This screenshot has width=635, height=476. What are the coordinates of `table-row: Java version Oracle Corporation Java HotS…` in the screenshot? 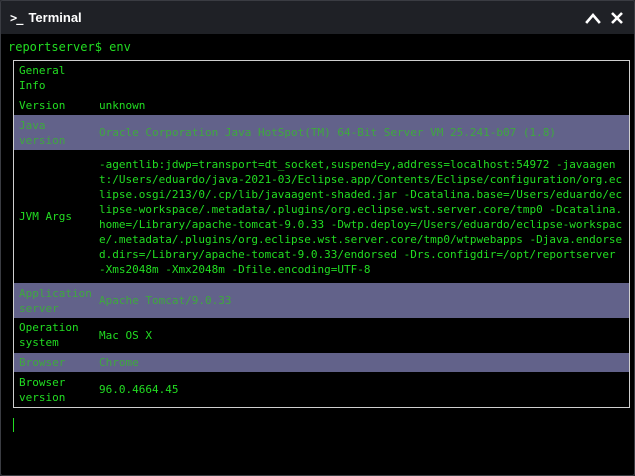 It's located at (321, 133).